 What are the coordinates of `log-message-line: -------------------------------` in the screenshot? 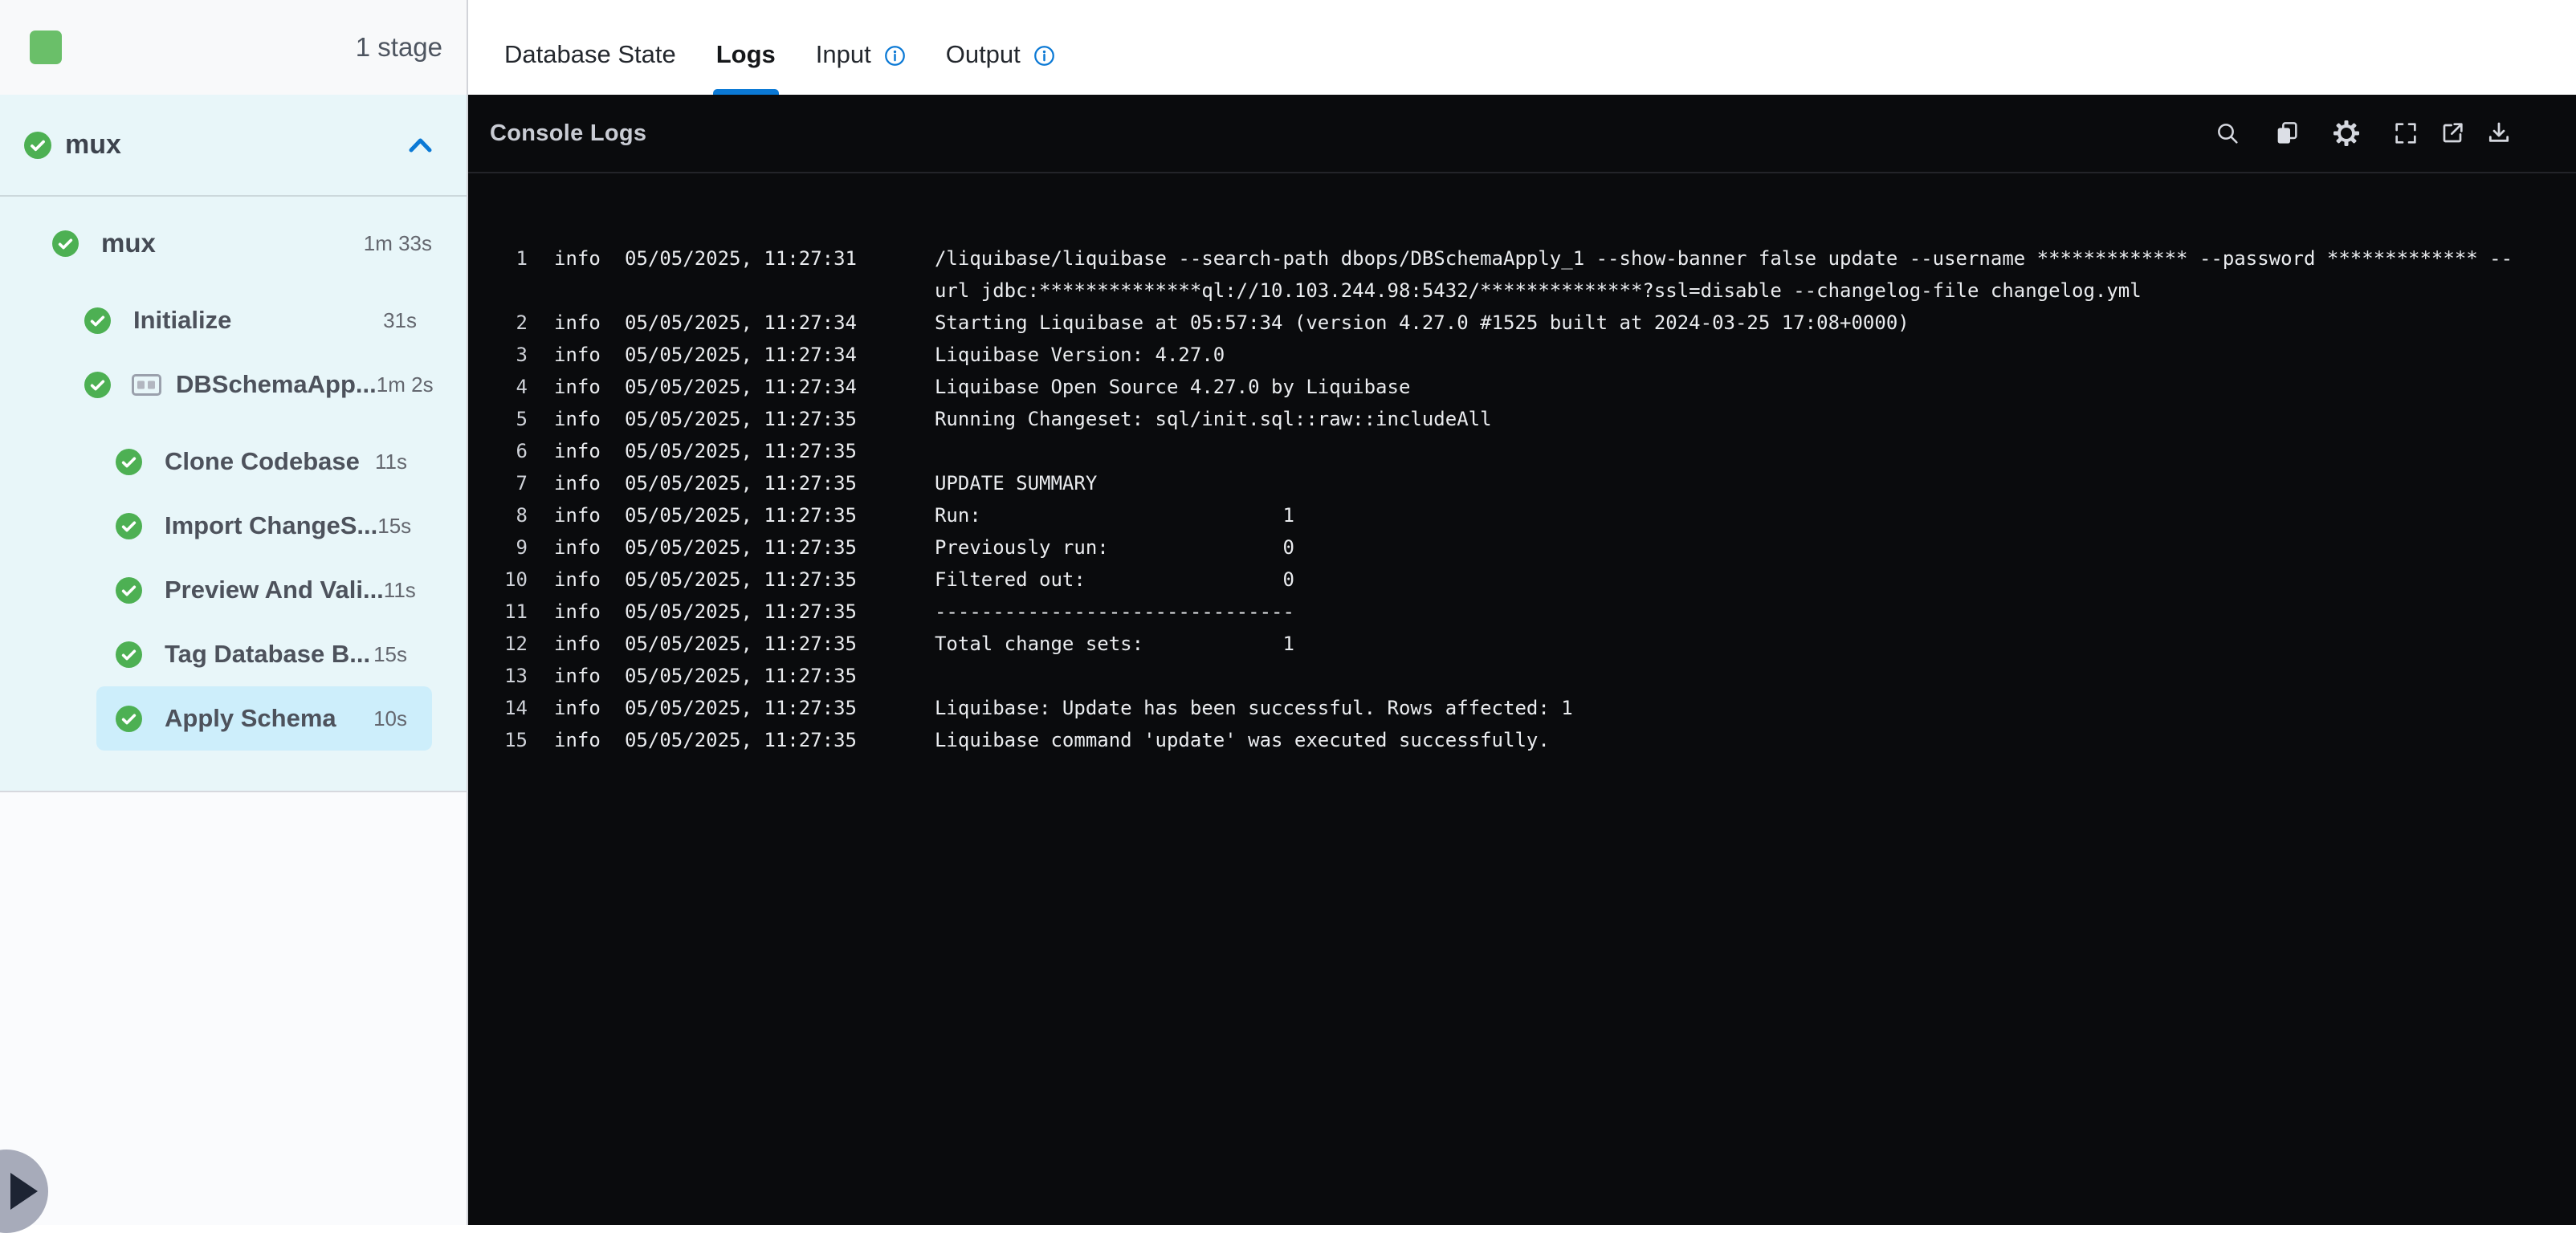 It's located at (1114, 611).